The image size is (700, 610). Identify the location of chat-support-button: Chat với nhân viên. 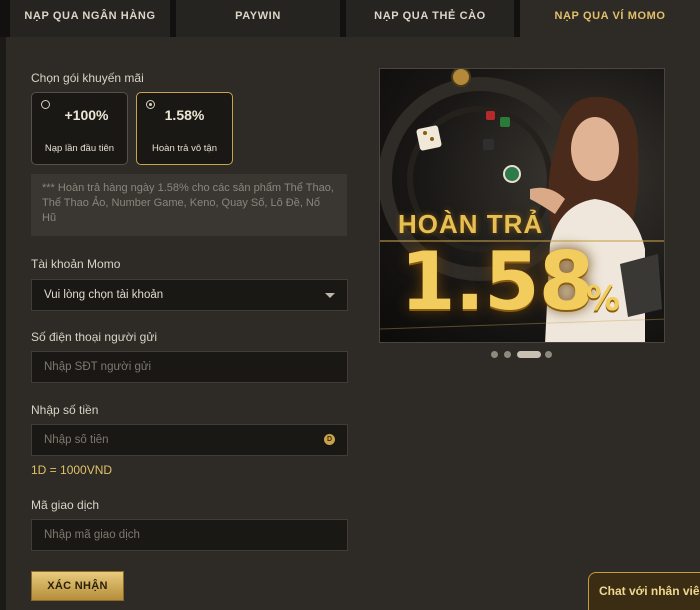
(644, 591).